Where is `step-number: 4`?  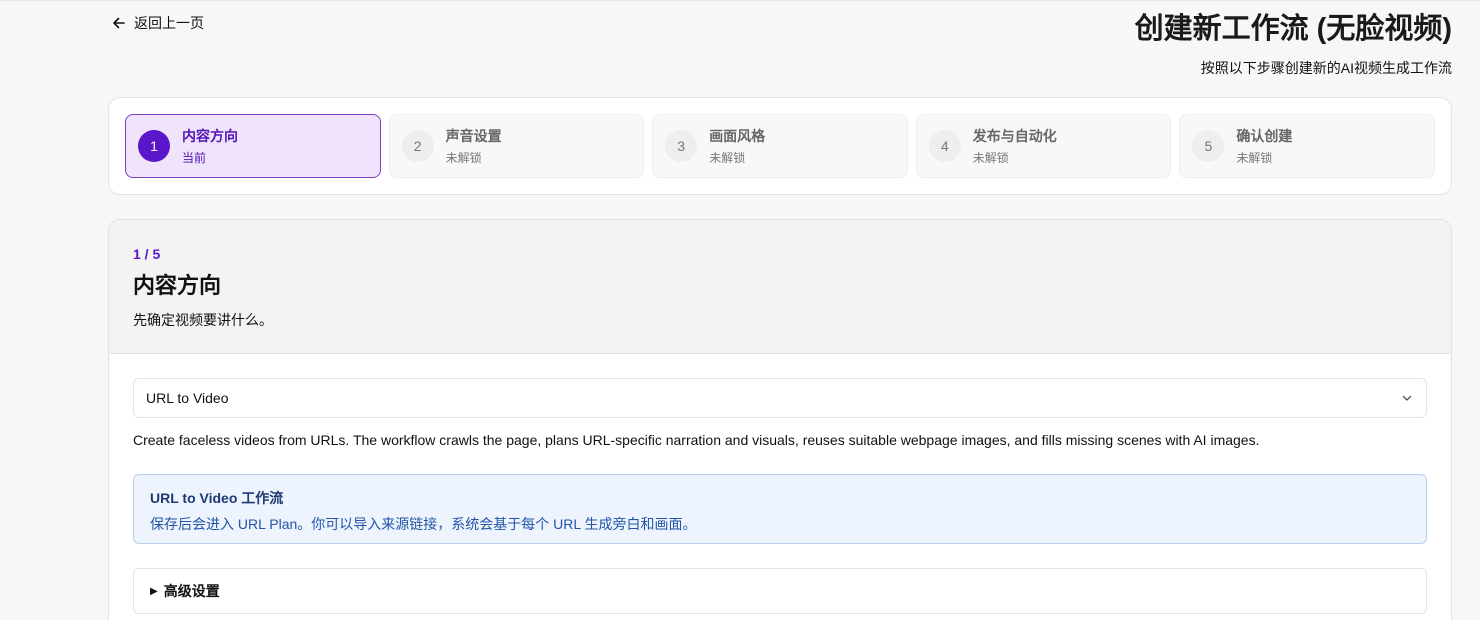
step-number: 4 is located at coordinates (944, 146).